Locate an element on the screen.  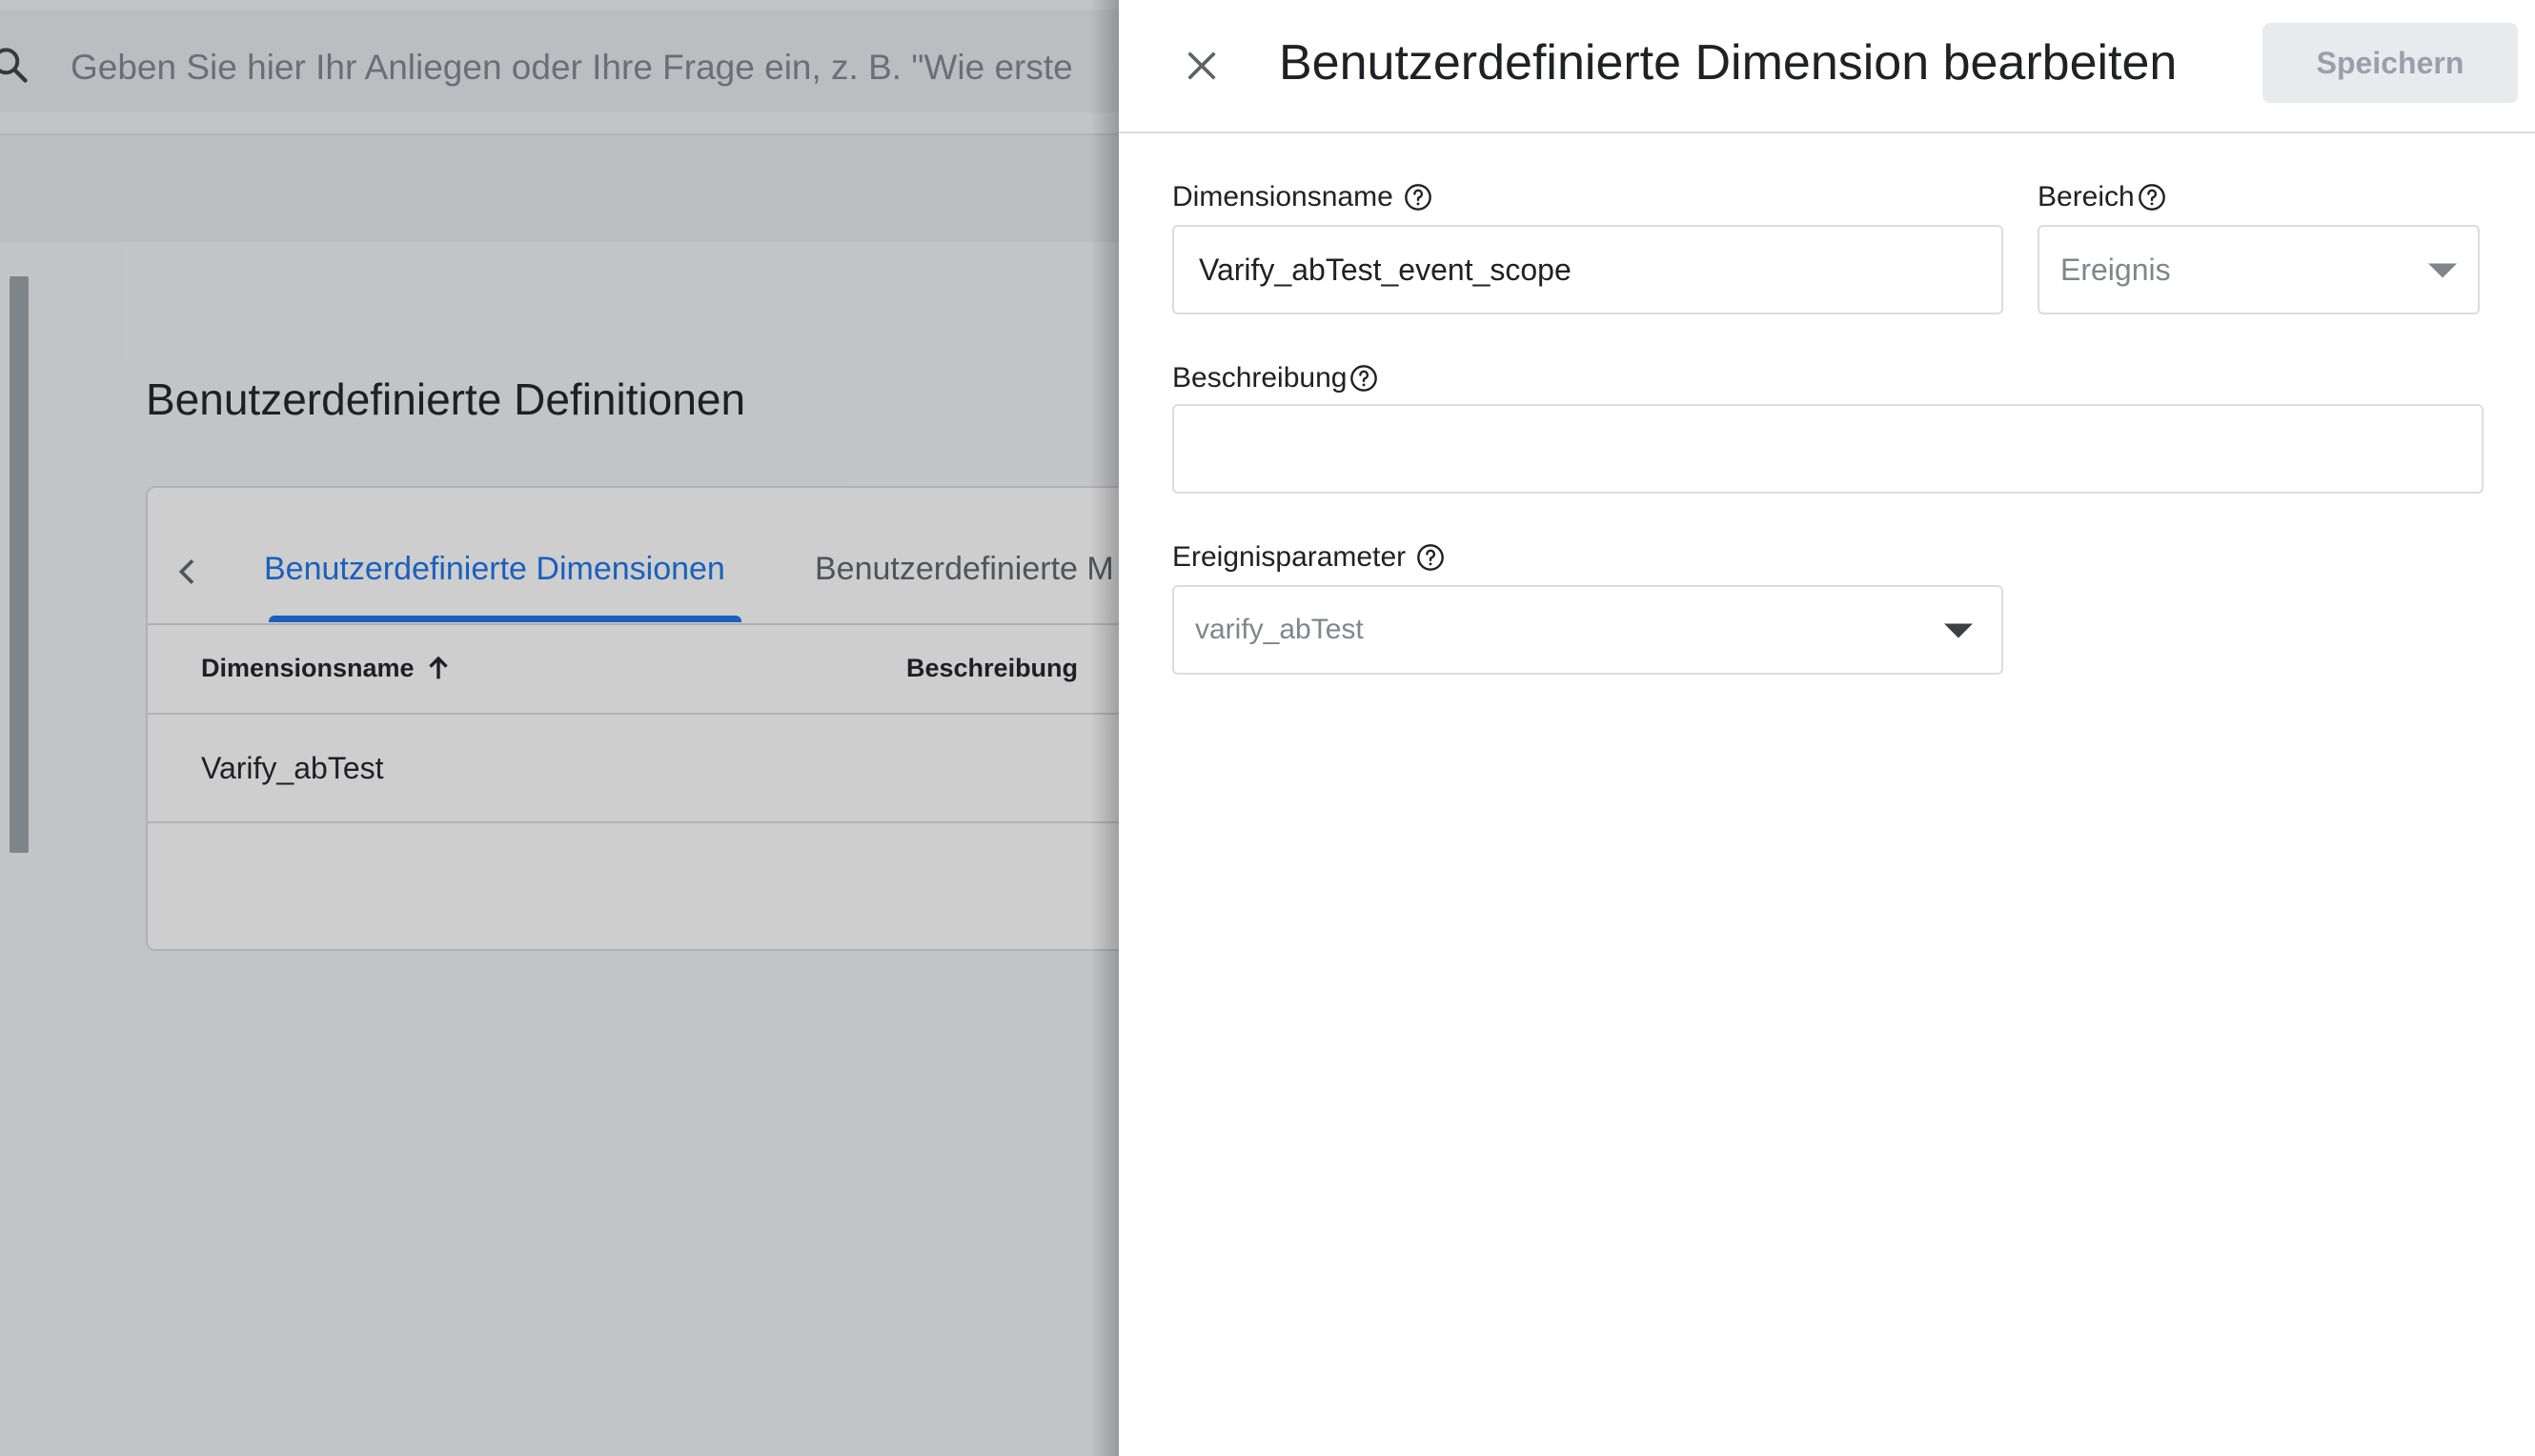
close-button is located at coordinates (1202, 65).